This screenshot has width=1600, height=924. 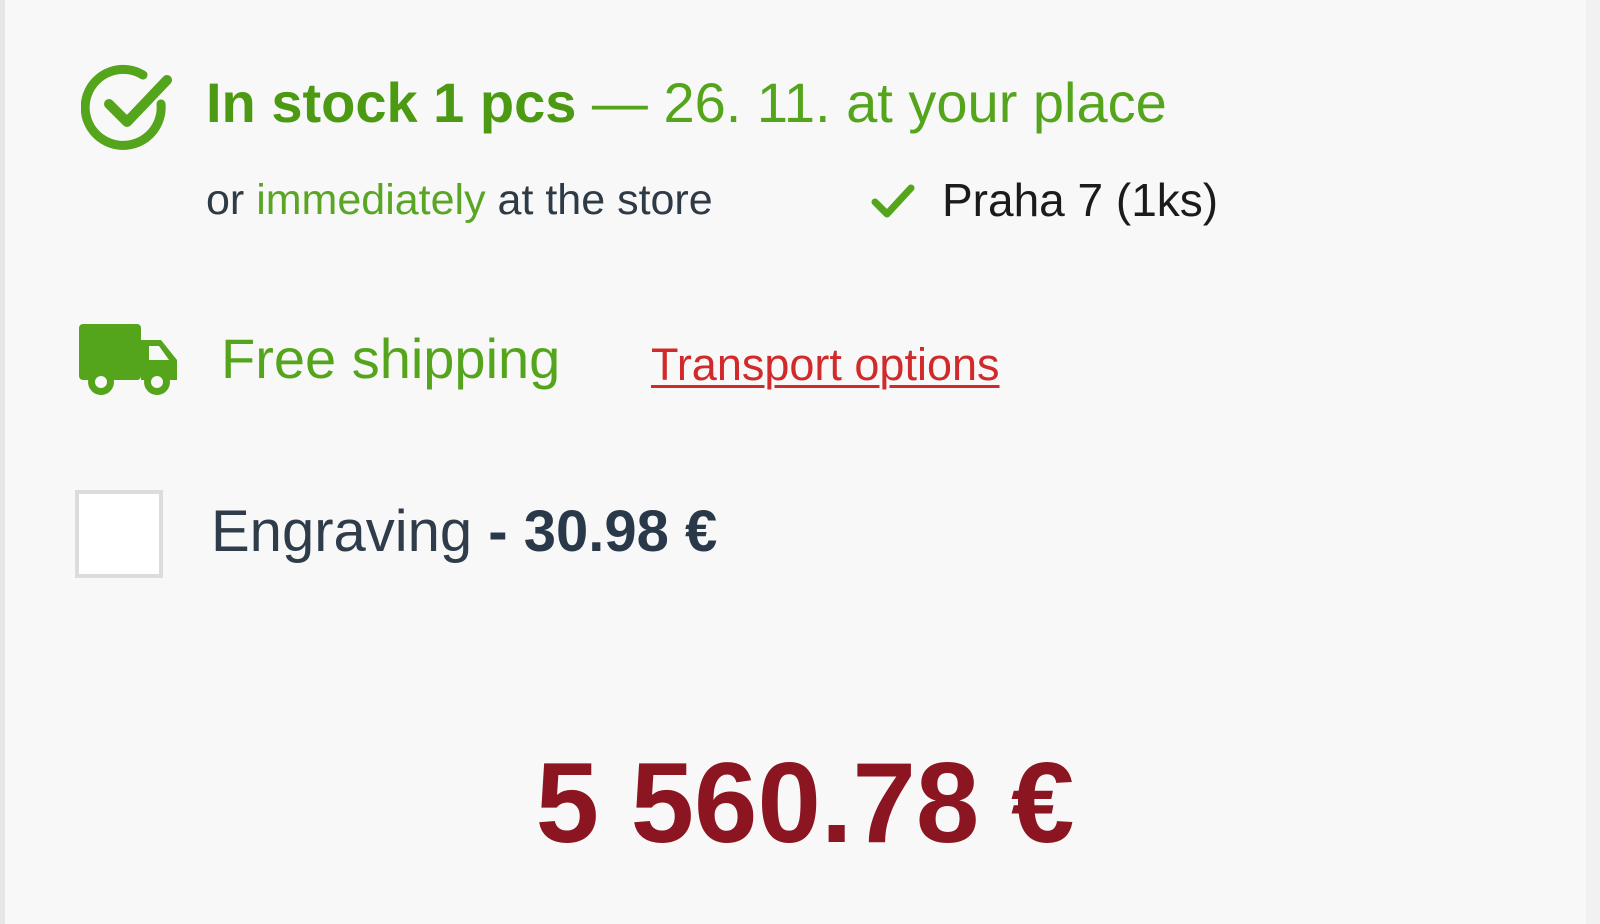 What do you see at coordinates (871, 102) in the screenshot?
I see `delivery-date: — 26. 11. at your place` at bounding box center [871, 102].